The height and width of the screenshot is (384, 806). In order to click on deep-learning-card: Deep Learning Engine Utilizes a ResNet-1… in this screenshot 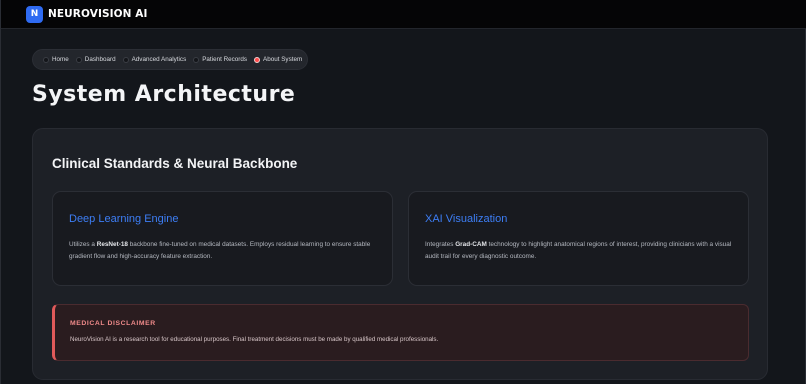, I will do `click(222, 238)`.